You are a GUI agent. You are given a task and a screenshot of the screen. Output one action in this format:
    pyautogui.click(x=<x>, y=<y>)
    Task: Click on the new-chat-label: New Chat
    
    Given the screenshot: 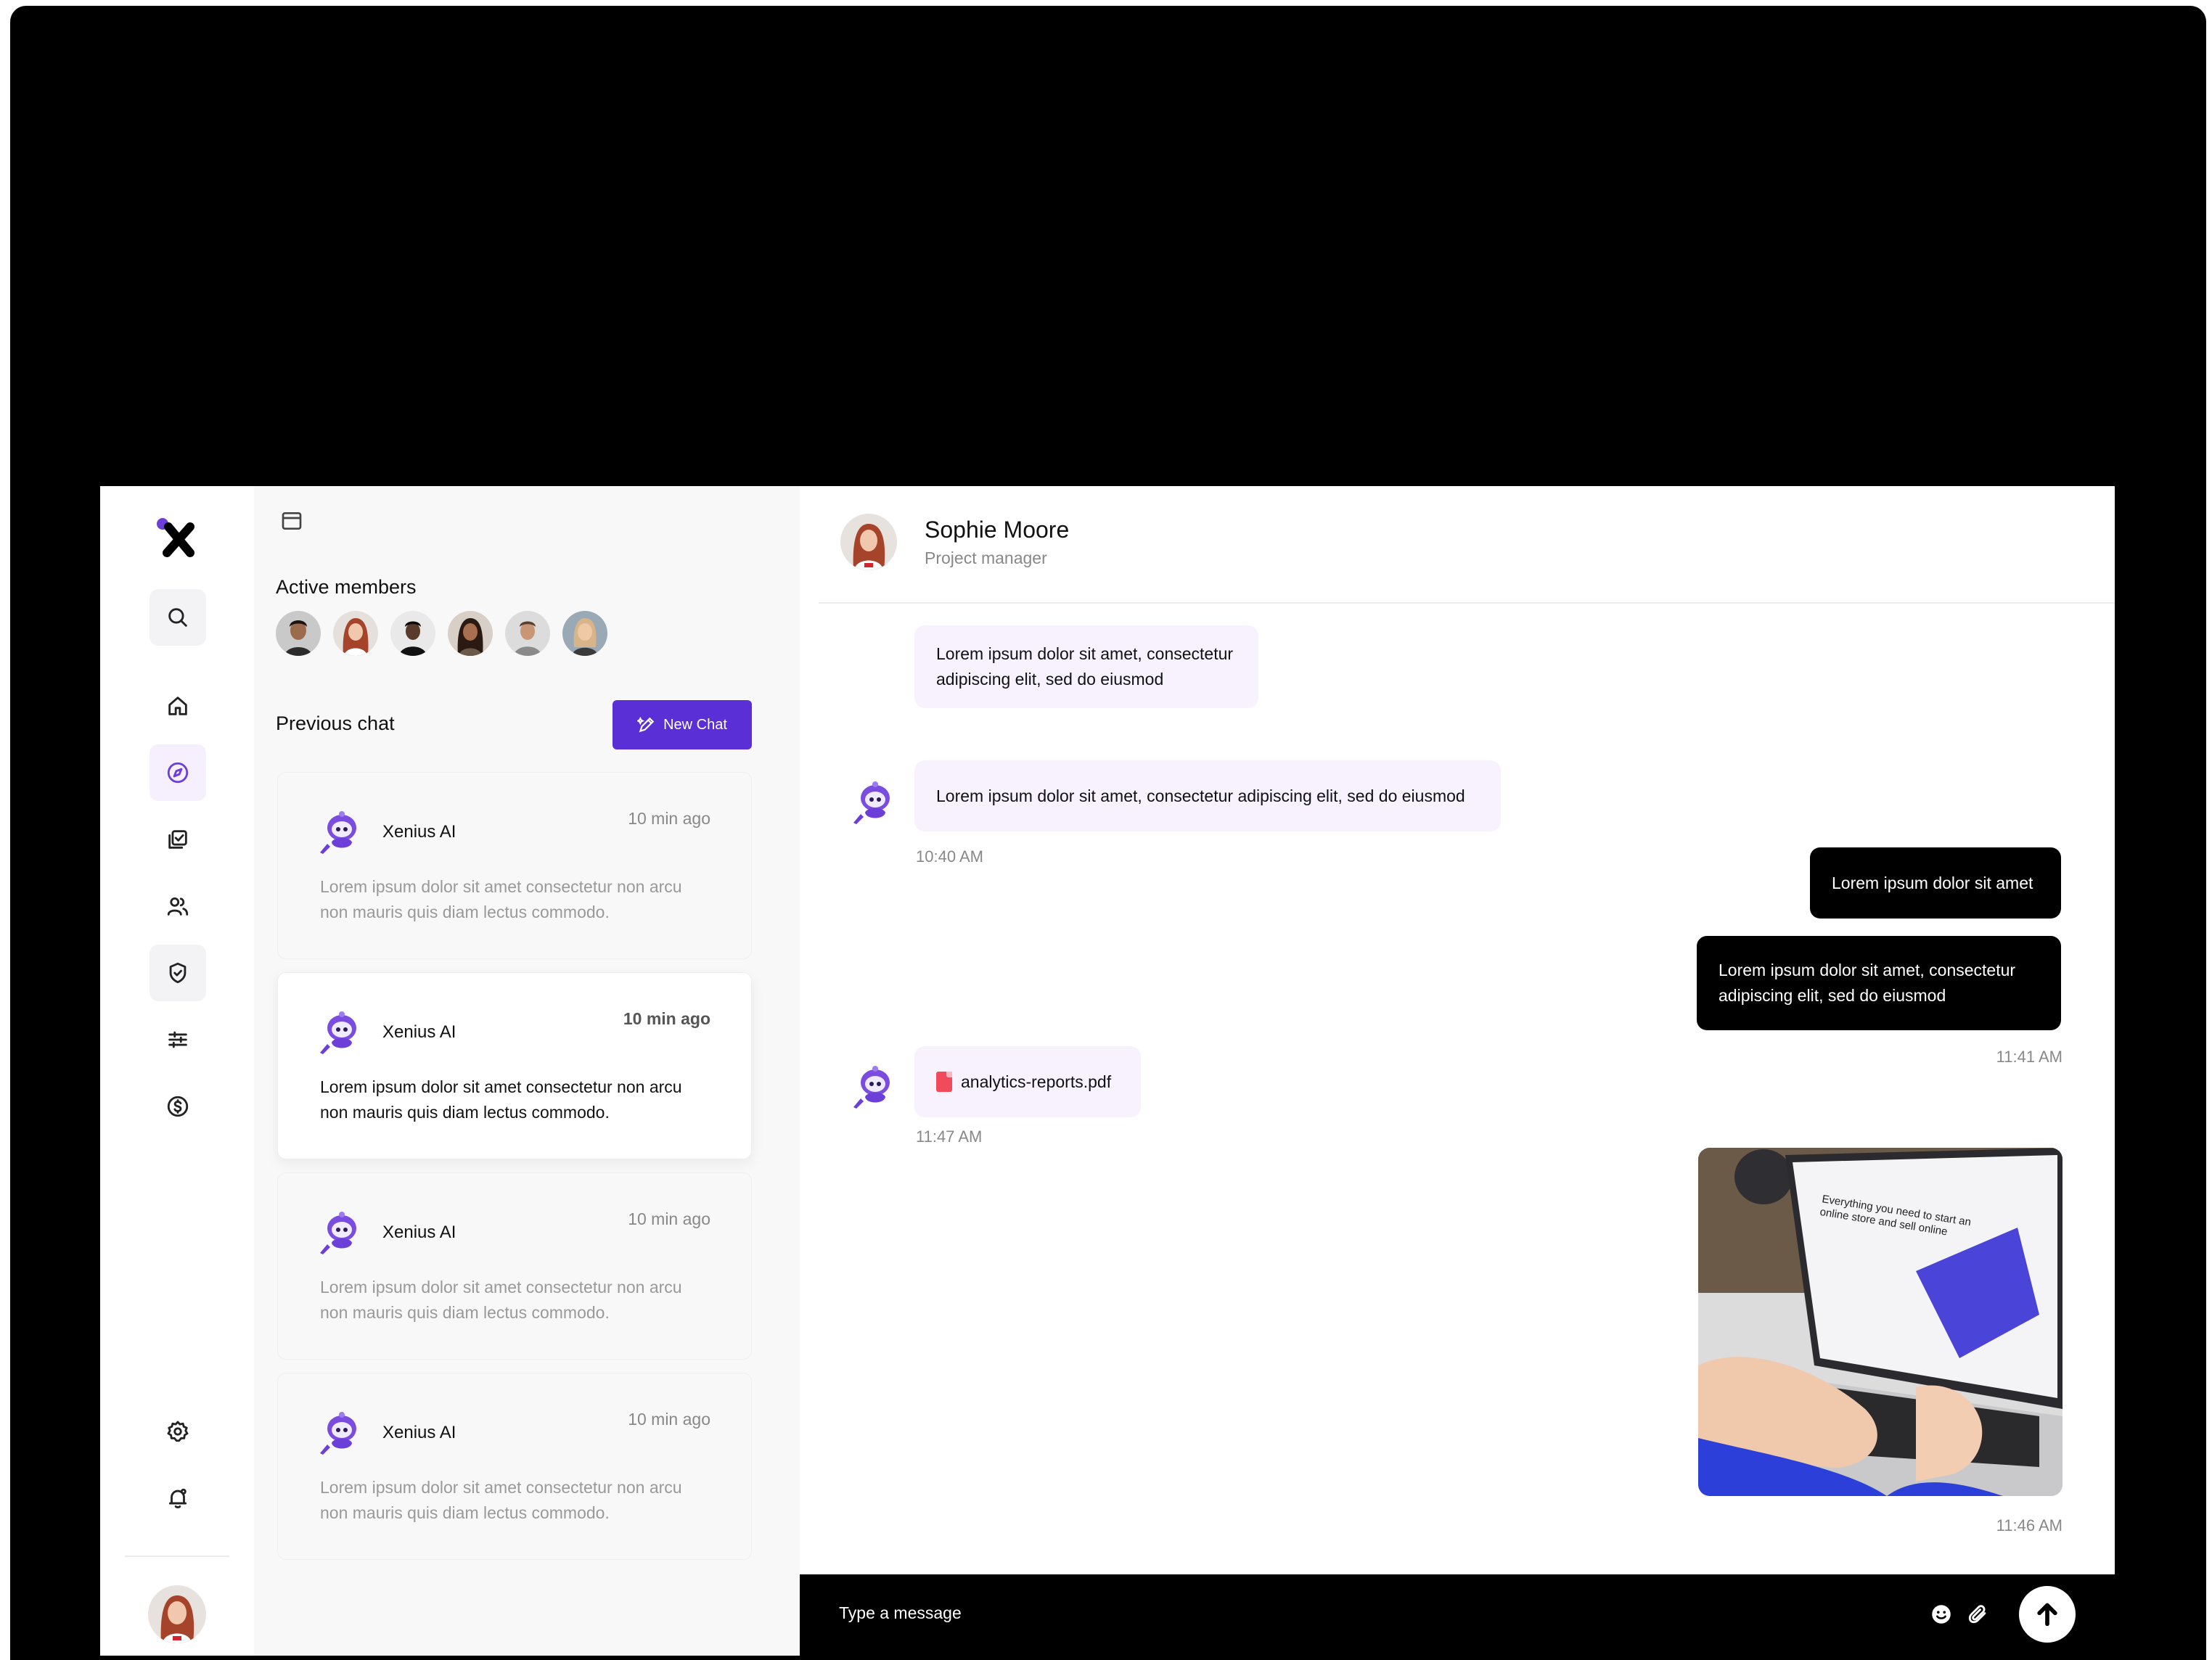 What is the action you would take?
    pyautogui.click(x=695, y=724)
    